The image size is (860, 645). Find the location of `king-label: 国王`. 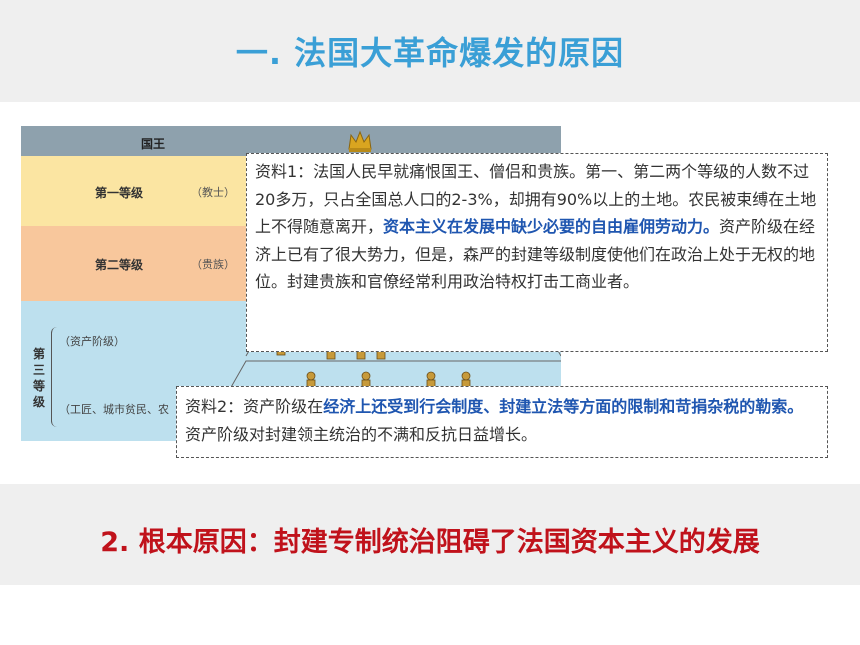

king-label: 国王 is located at coordinates (153, 144).